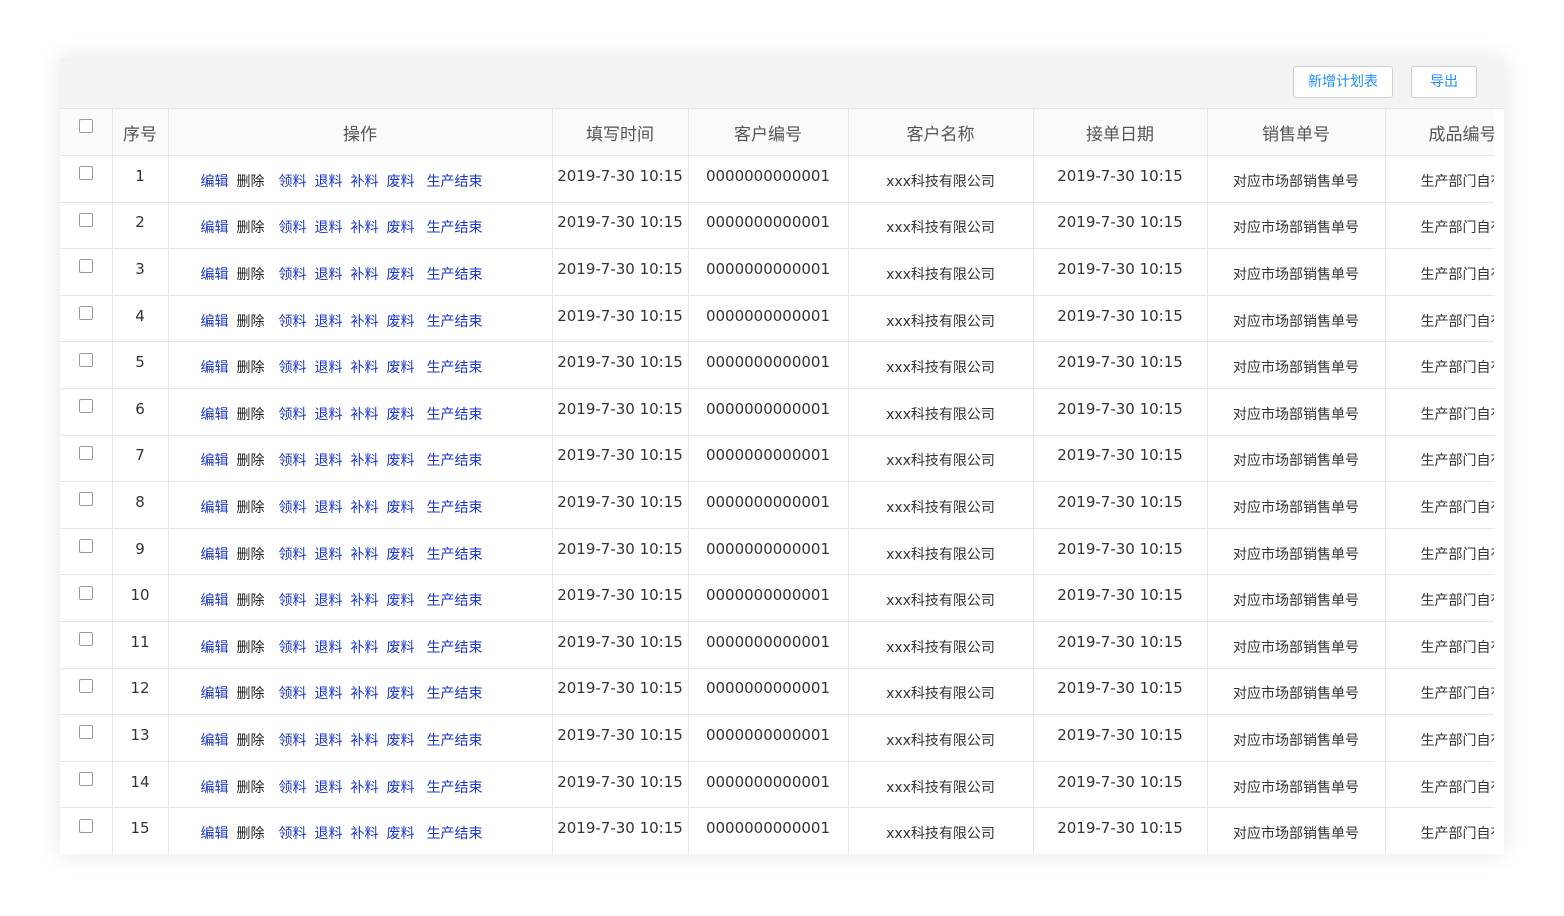 This screenshot has height=916, width=1564. Describe the element at coordinates (85, 126) in the screenshot. I see `select-all-checkbox` at that location.